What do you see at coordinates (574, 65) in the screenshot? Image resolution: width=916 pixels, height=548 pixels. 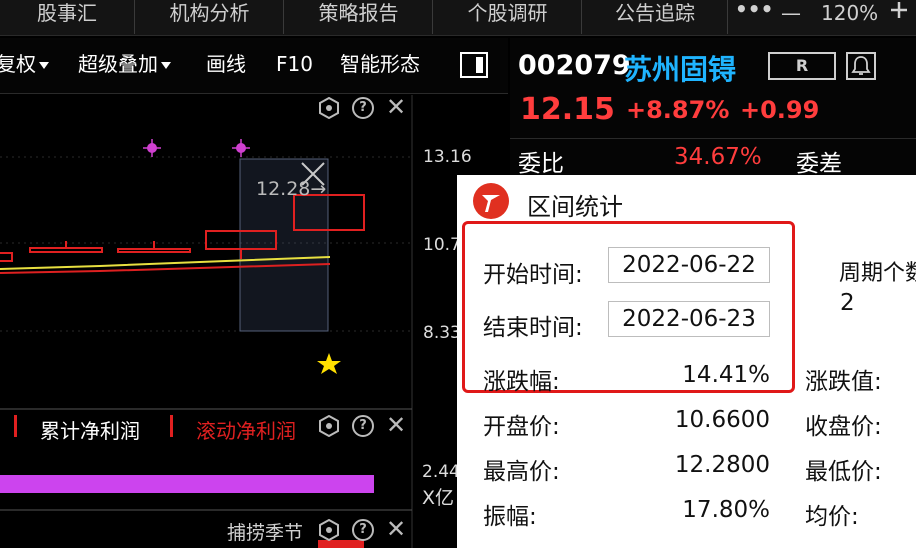 I see `stock-code: 002079` at bounding box center [574, 65].